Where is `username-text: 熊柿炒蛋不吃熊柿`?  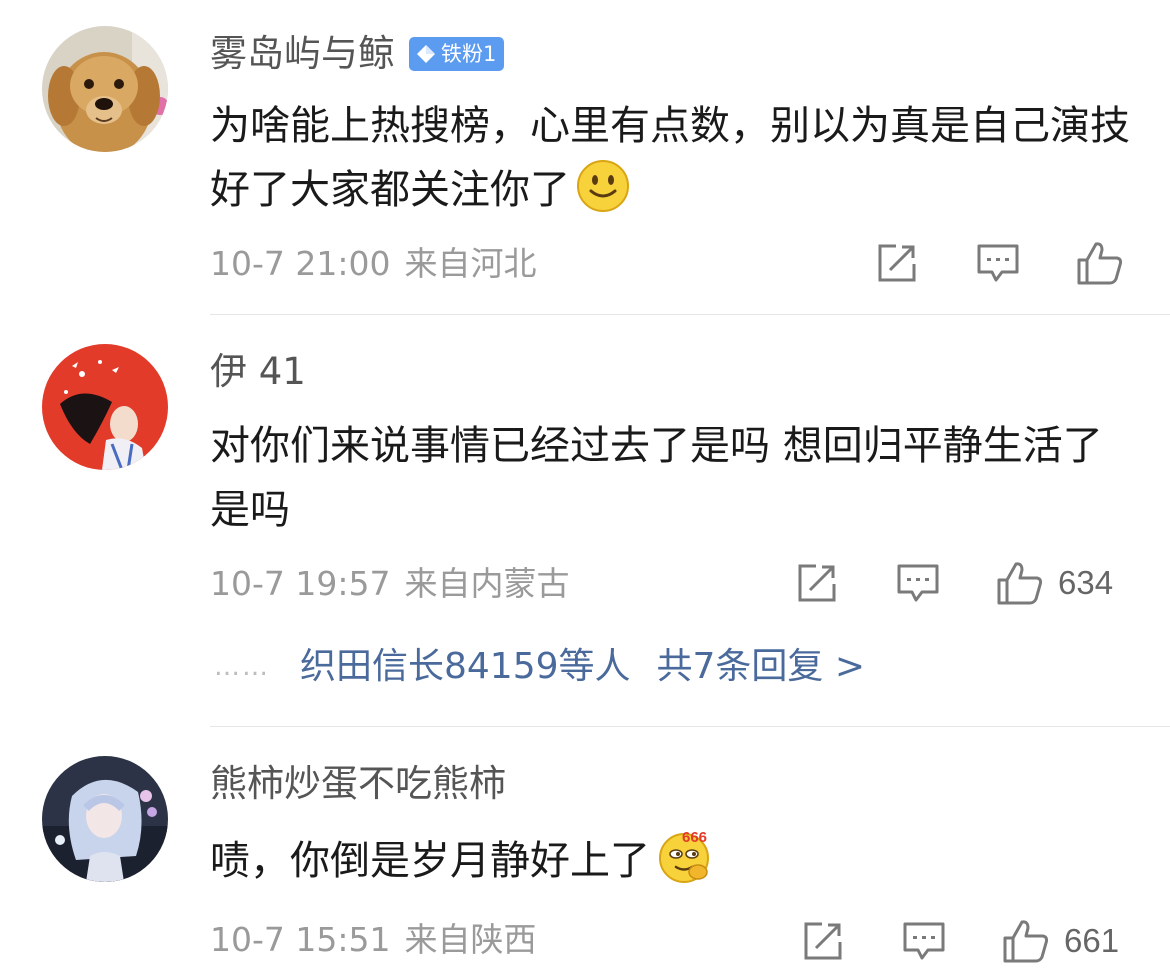 username-text: 熊柿炒蛋不吃熊柿 is located at coordinates (358, 784).